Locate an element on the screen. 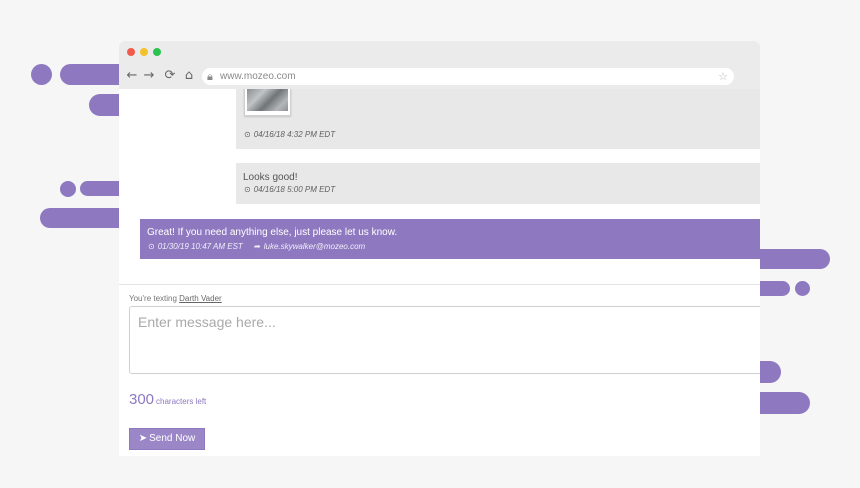 The image size is (860, 488). recipient-prefix: You're texting is located at coordinates (154, 298).